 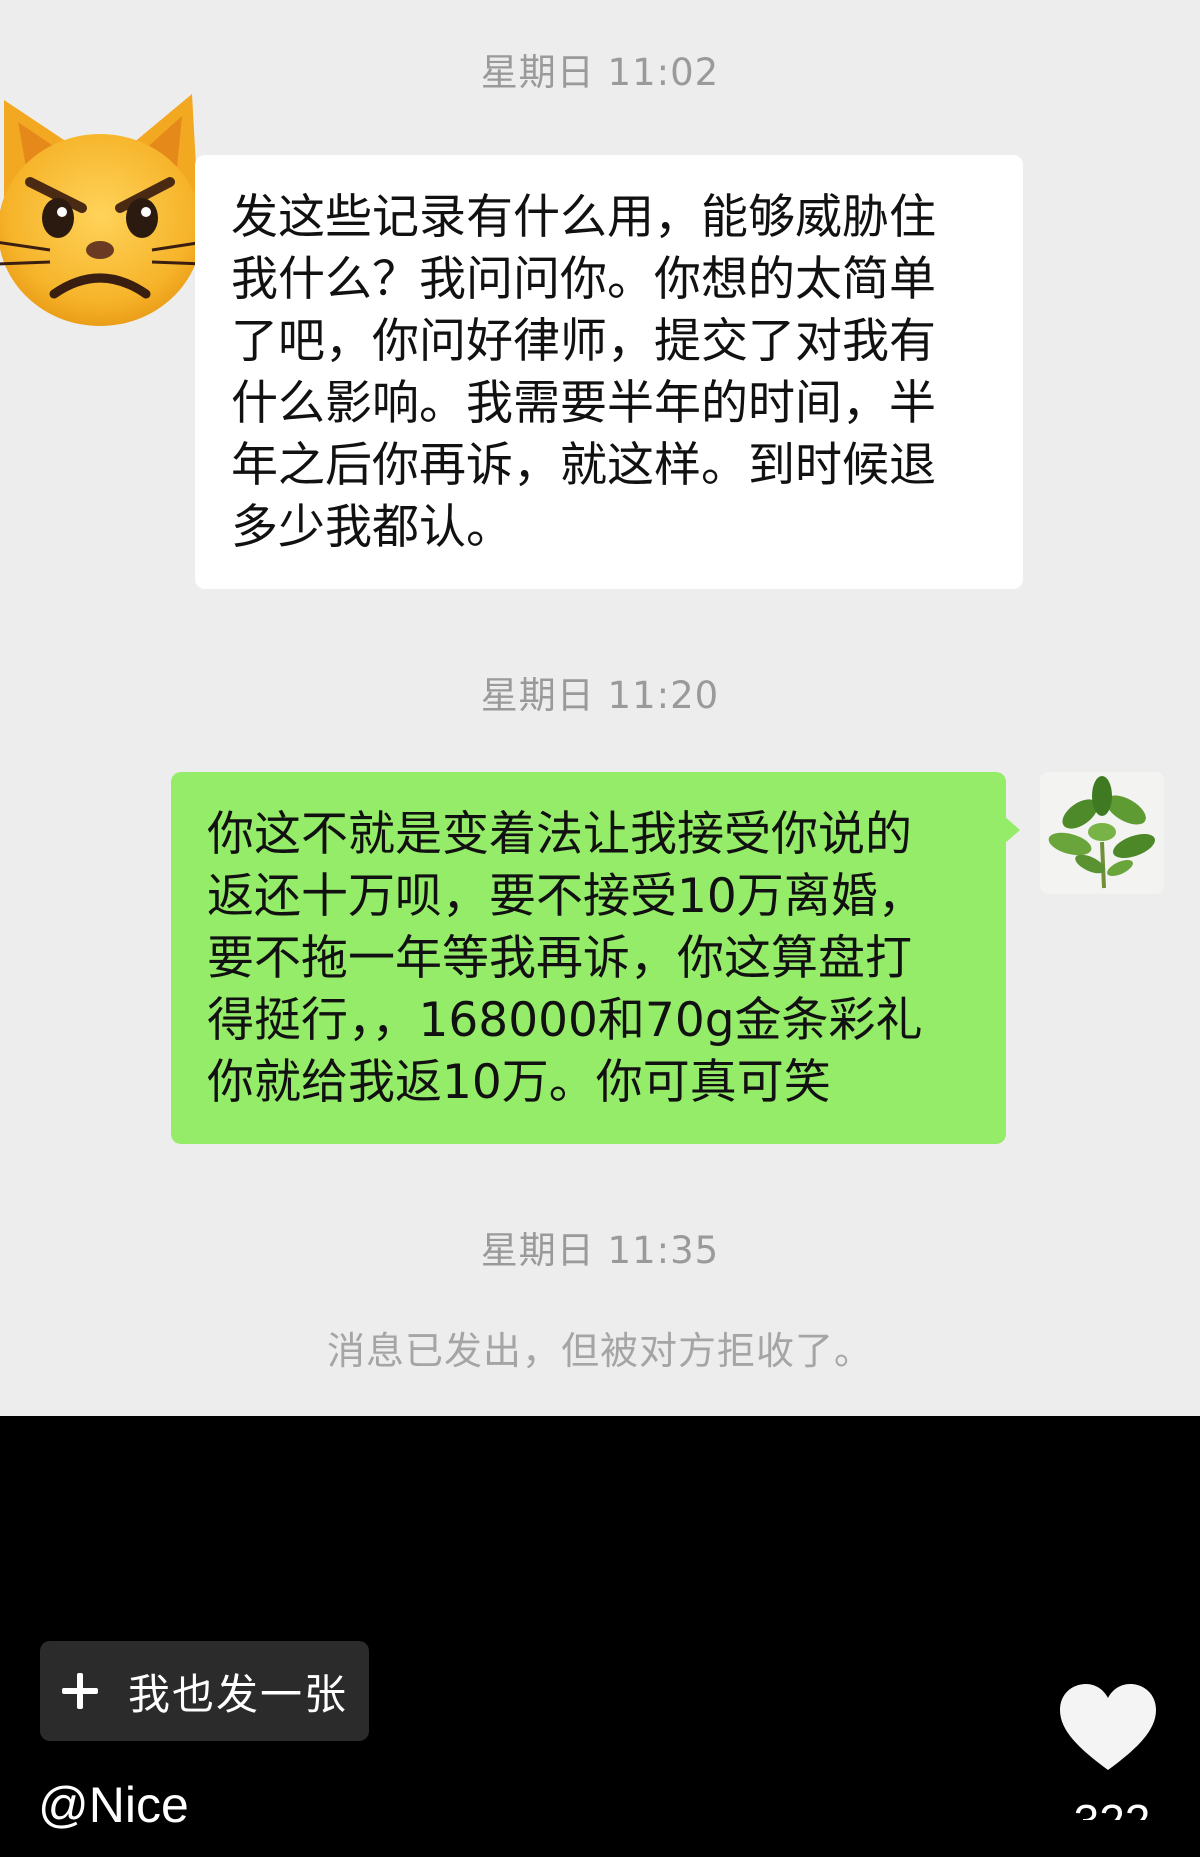 What do you see at coordinates (559, 834) in the screenshot?
I see `message-line: 你这不就是变着法让我接受你说的` at bounding box center [559, 834].